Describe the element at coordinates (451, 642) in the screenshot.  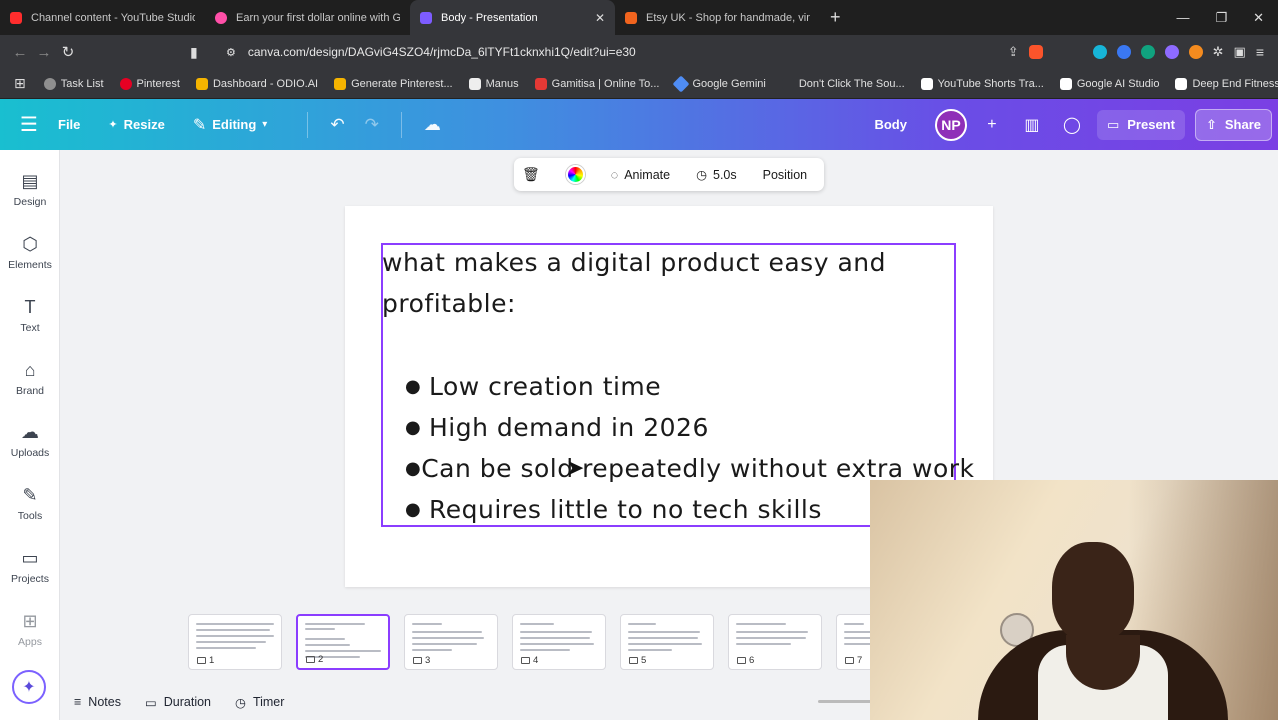
I see `page-thumbnail: 3` at that location.